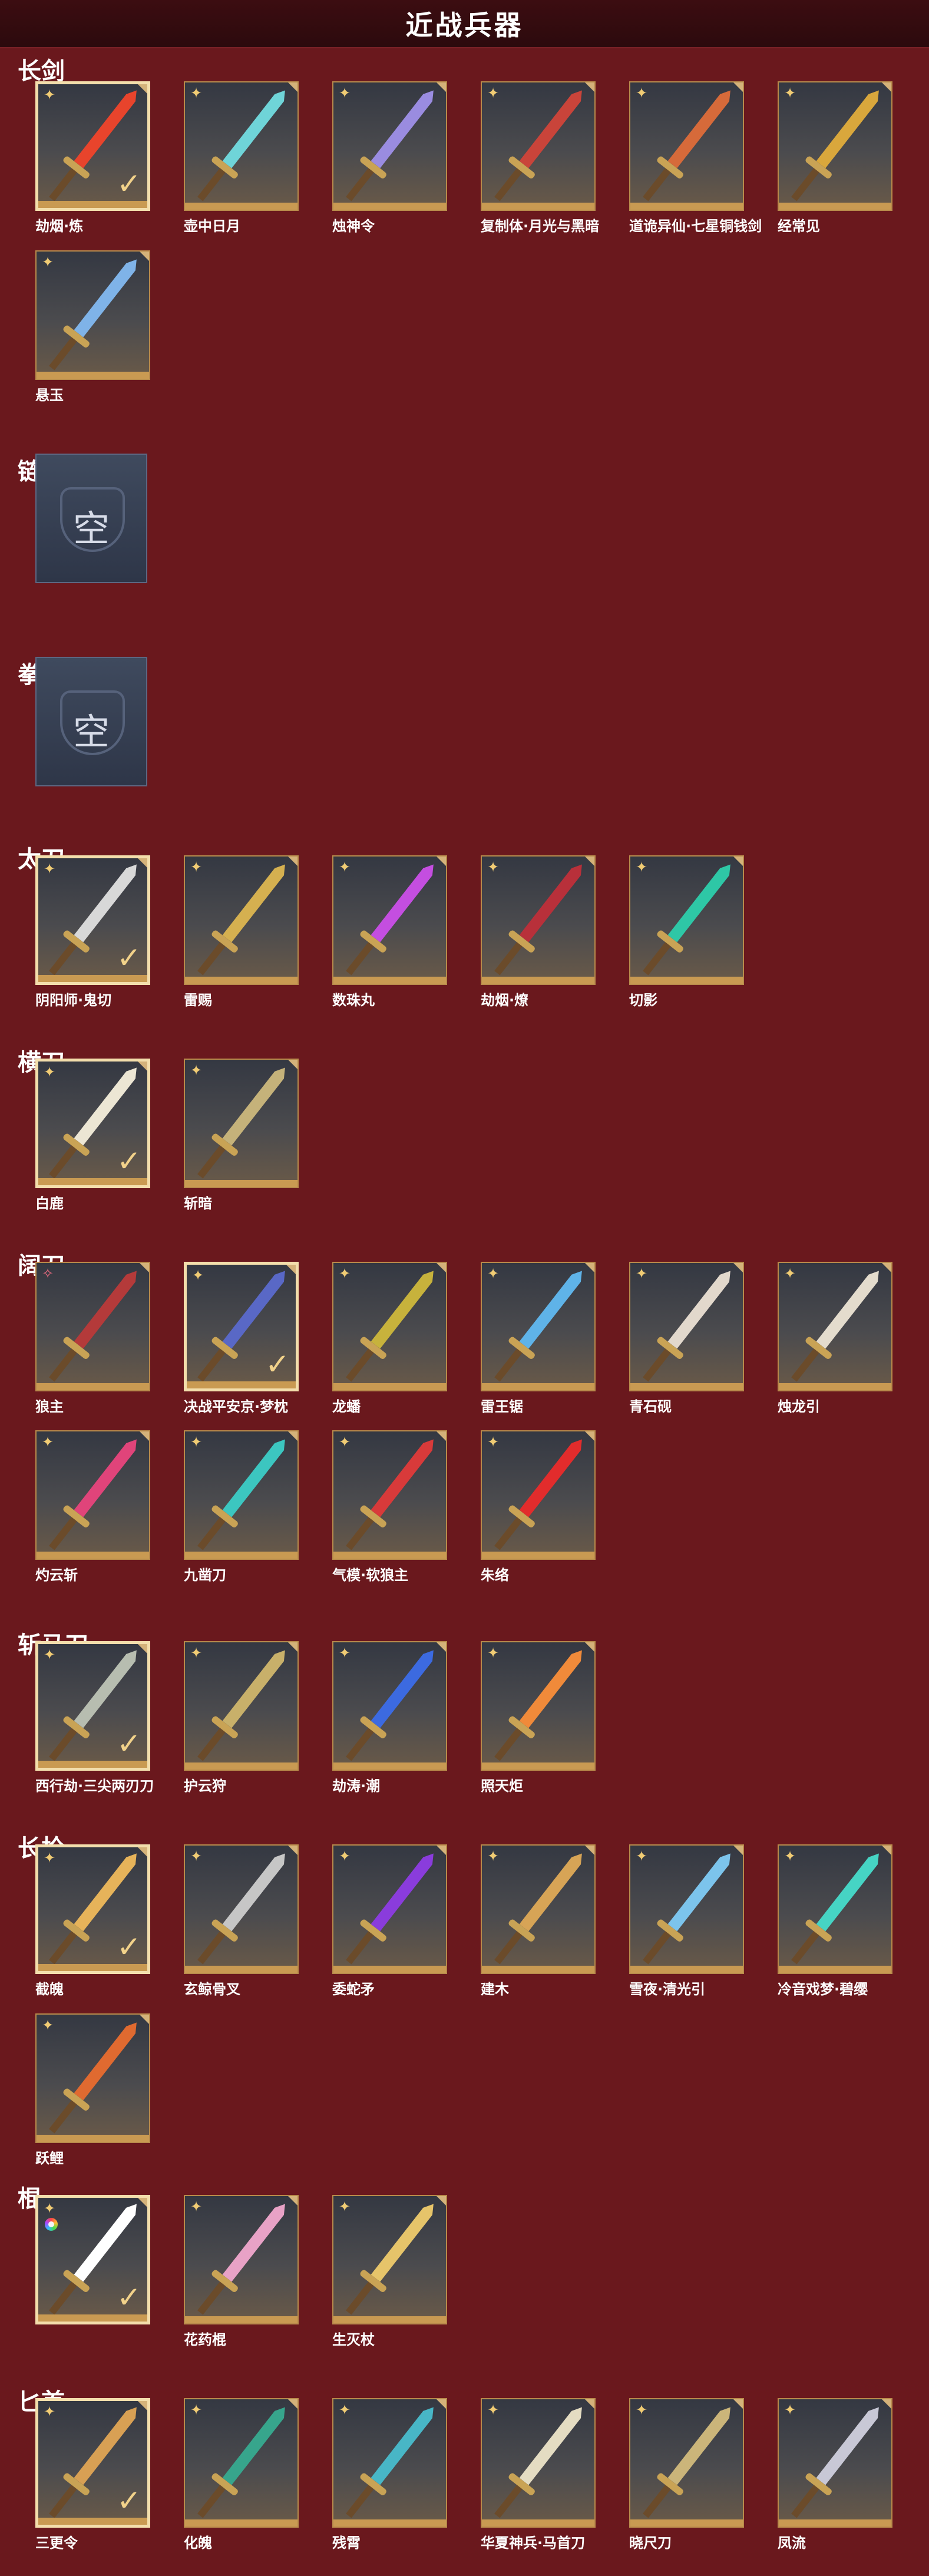 This screenshot has height=2576, width=929. What do you see at coordinates (50, 1203) in the screenshot?
I see `weapon-name: 白鹿` at bounding box center [50, 1203].